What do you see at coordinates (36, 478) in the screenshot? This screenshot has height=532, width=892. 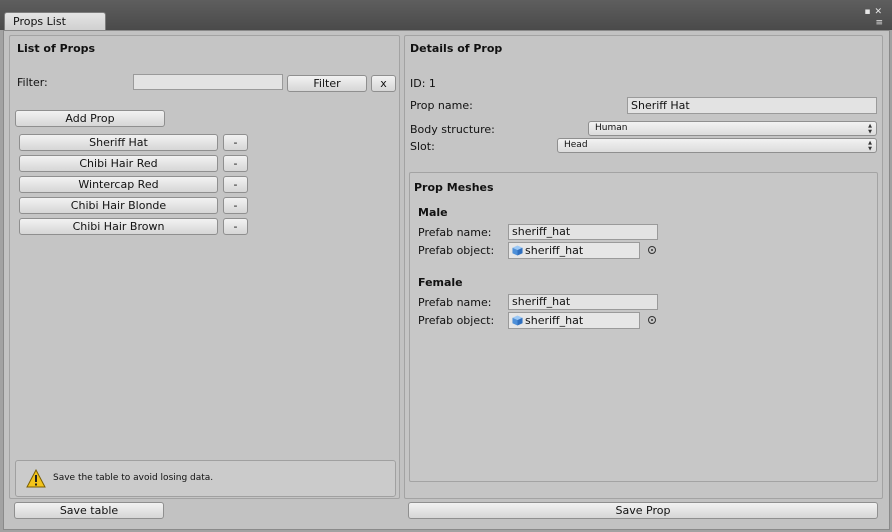 I see `warning-triangle-icon` at bounding box center [36, 478].